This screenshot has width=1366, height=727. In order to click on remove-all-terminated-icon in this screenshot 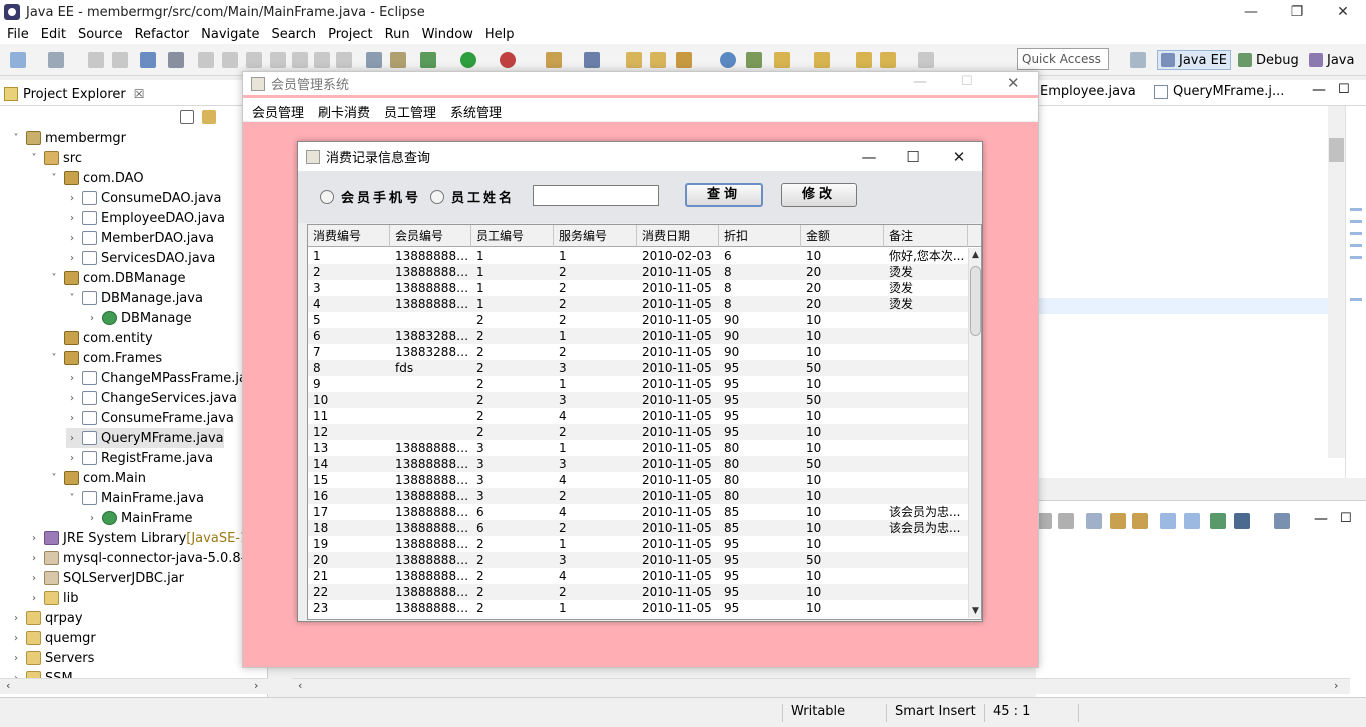, I will do `click(1066, 521)`.